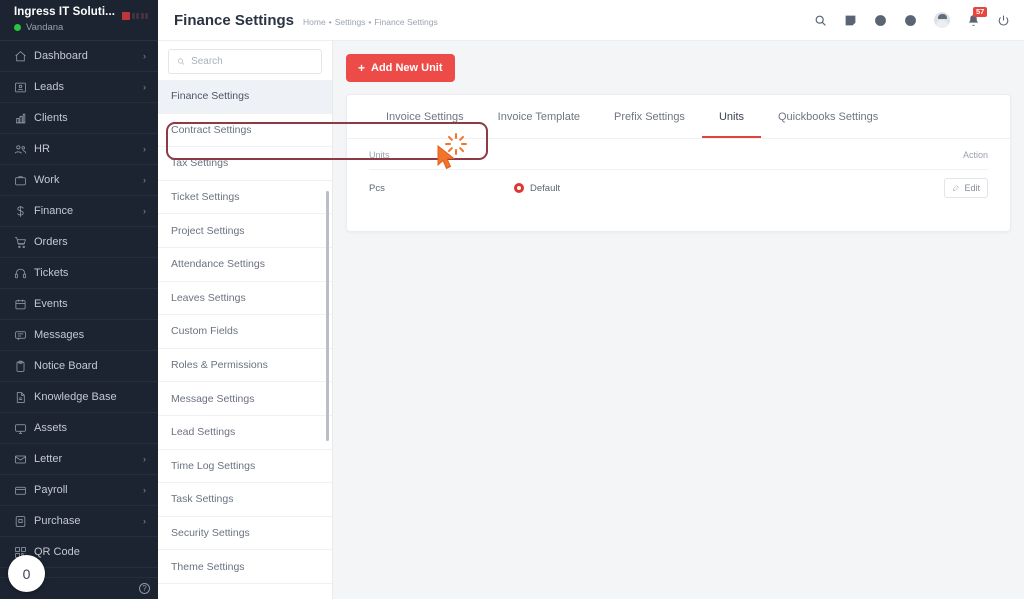 This screenshot has width=1024, height=599. What do you see at coordinates (910, 20) in the screenshot?
I see `add-circle-icon` at bounding box center [910, 20].